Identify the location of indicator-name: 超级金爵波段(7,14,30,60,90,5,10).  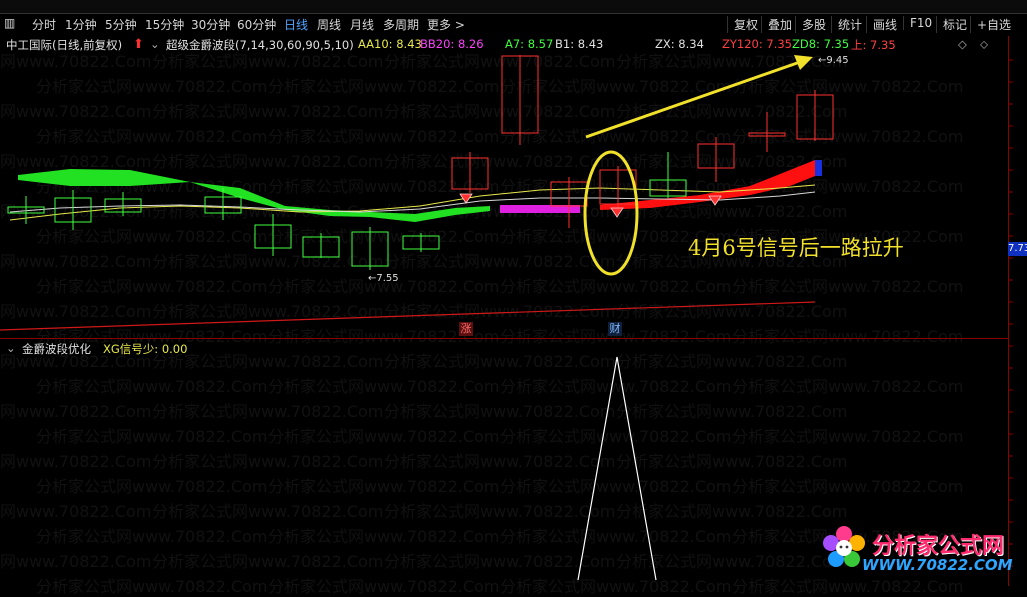
(260, 45).